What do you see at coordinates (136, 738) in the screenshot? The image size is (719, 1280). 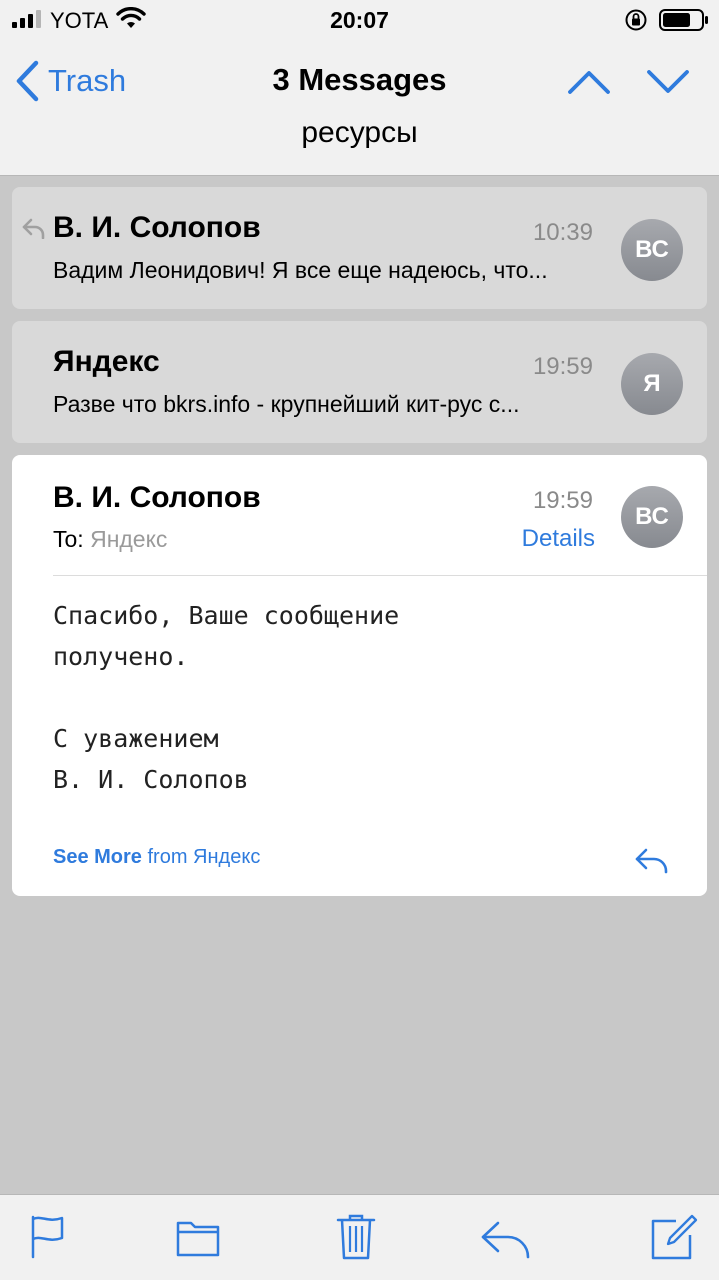 I see `message-body-line: С уважением` at bounding box center [136, 738].